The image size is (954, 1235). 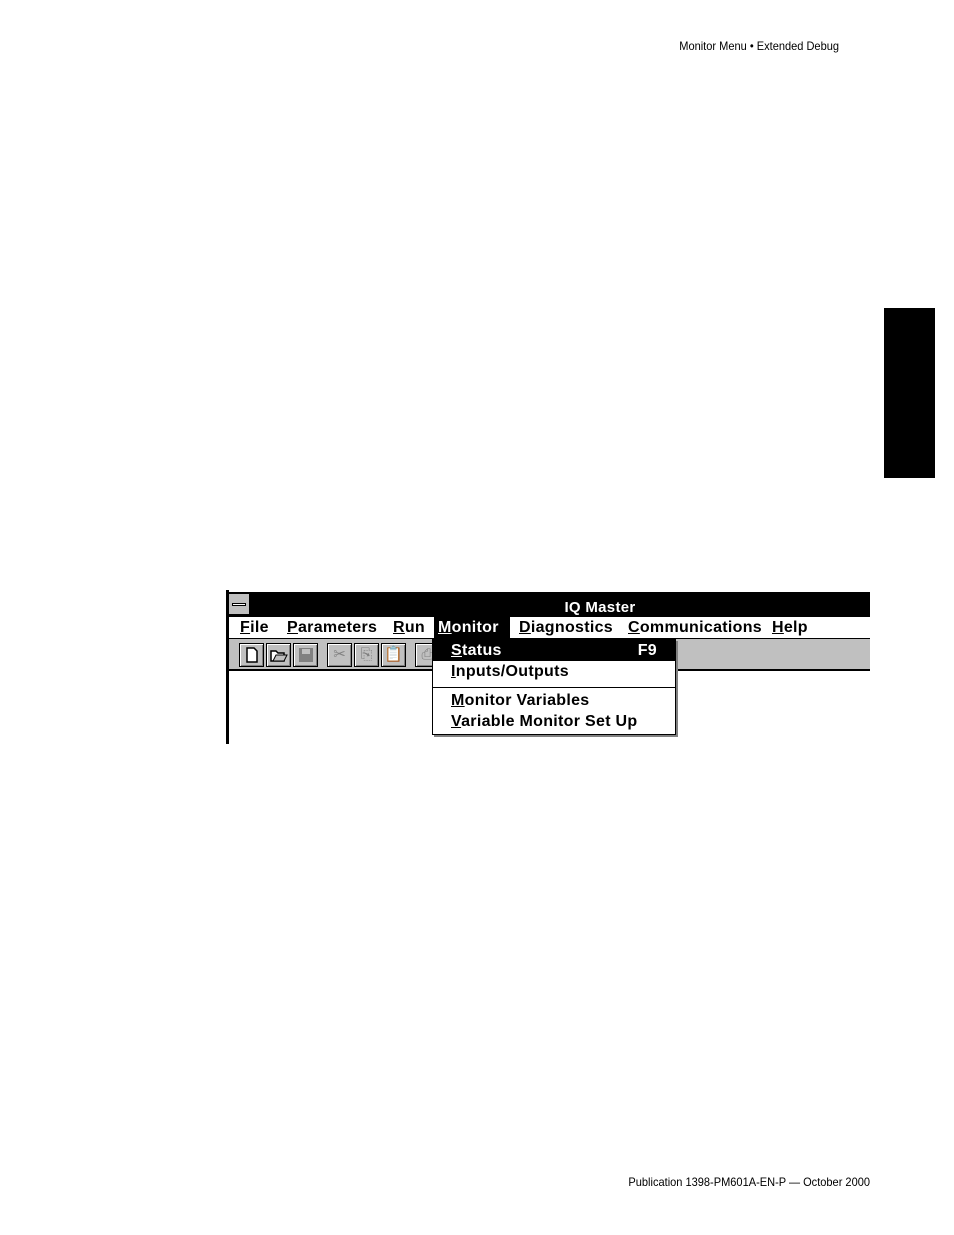 I want to click on copy-icon: ⎘, so click(x=366, y=654).